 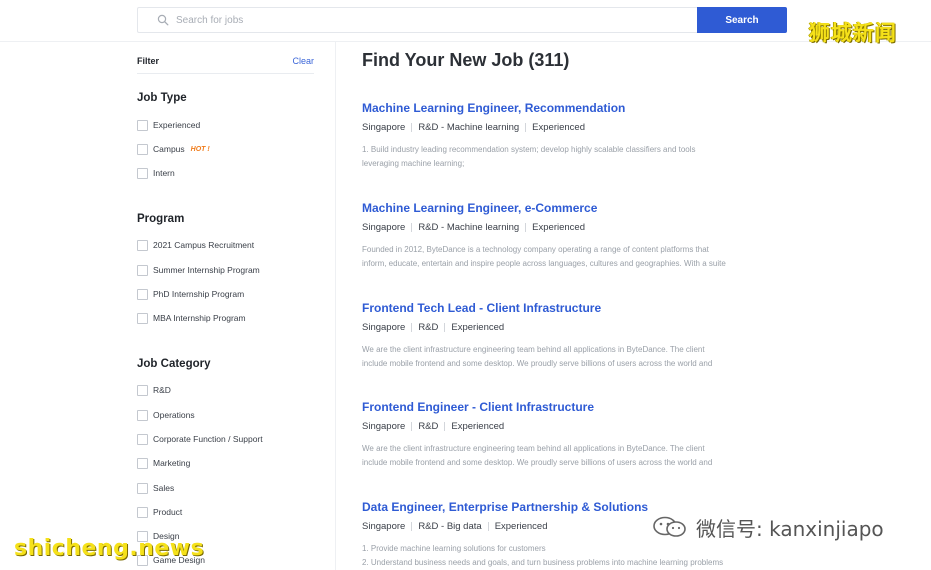 What do you see at coordinates (303, 61) in the screenshot?
I see `clear-filters-link: Clear` at bounding box center [303, 61].